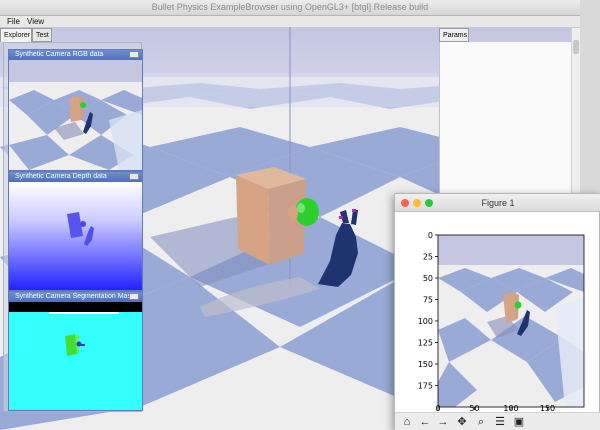 This screenshot has width=600, height=430. I want to click on x-tick-label: 150, so click(547, 408).